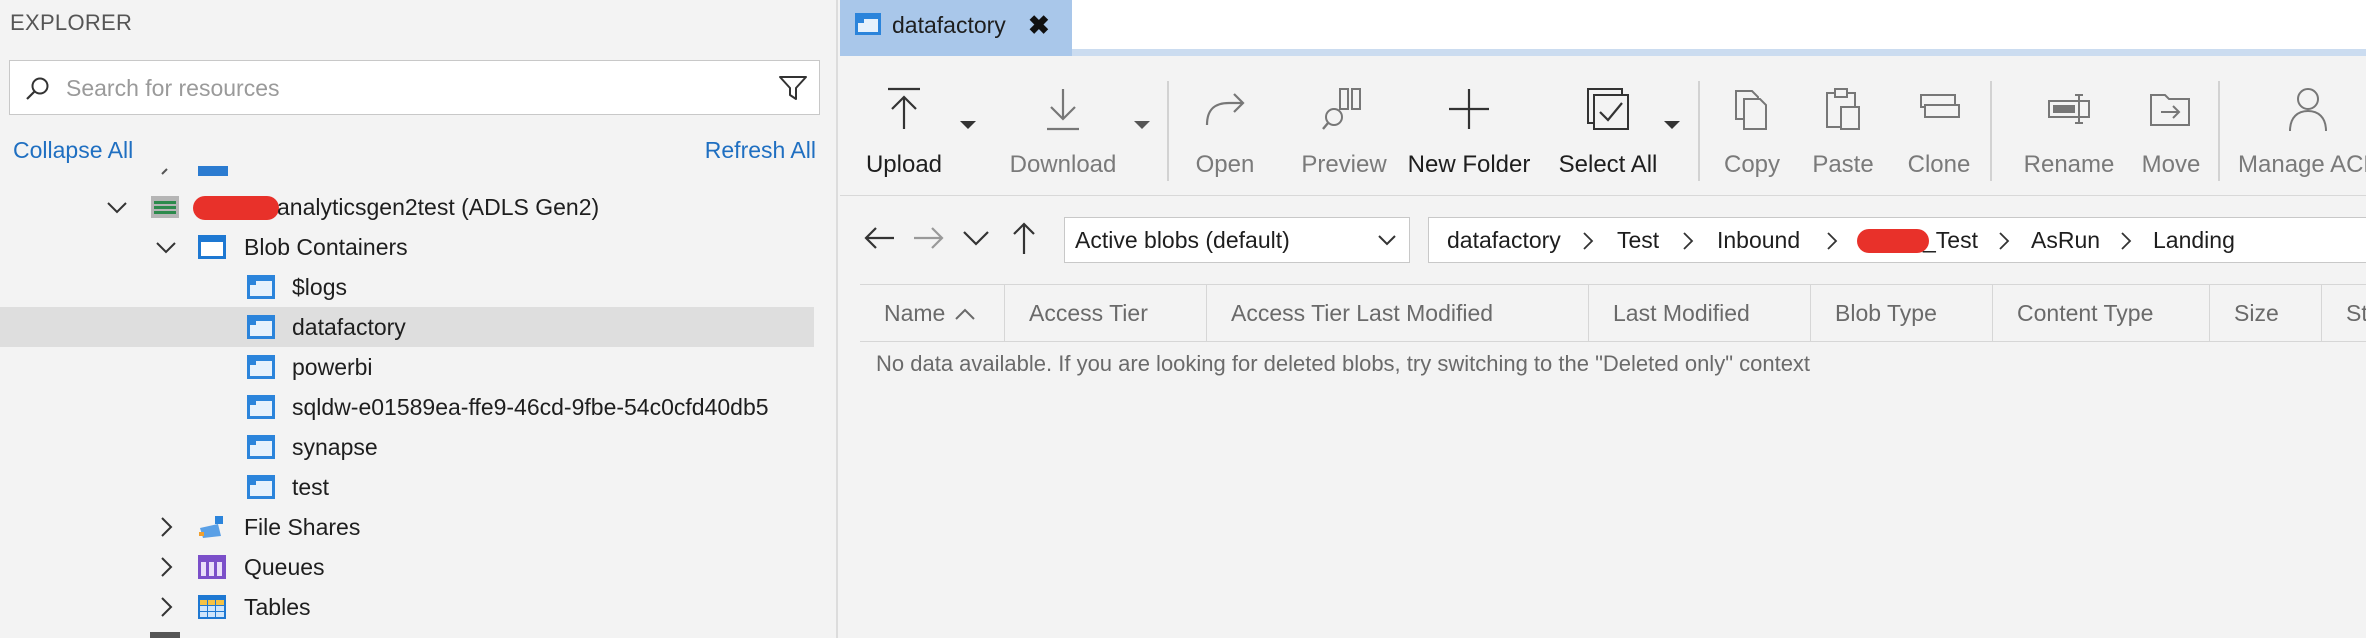 This screenshot has height=638, width=2366. What do you see at coordinates (71, 22) in the screenshot?
I see `explorer-title: EXPLORER` at bounding box center [71, 22].